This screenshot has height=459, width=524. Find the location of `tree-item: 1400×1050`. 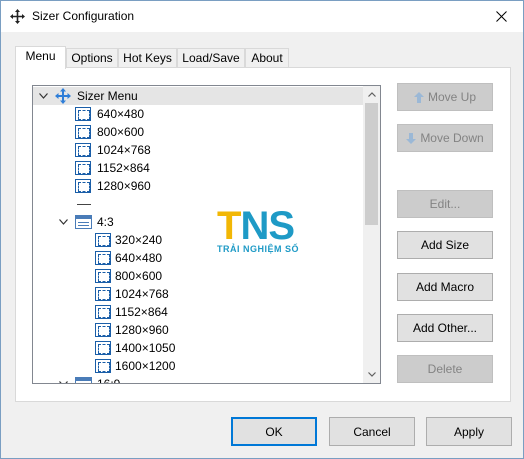

tree-item: 1400×1050 is located at coordinates (198, 348).